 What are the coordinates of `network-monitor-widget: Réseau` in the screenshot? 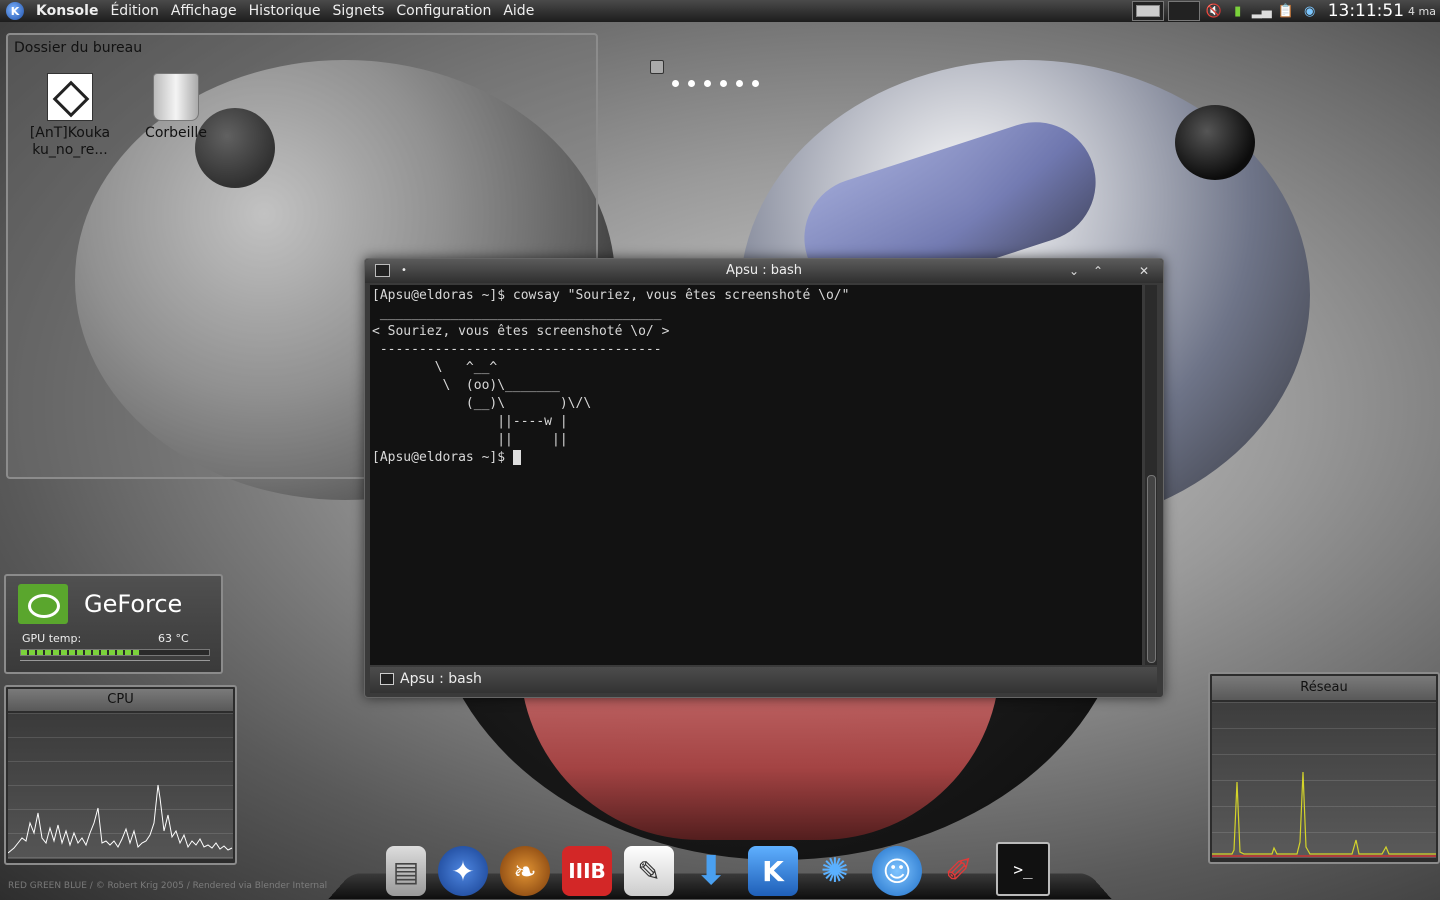 It's located at (1324, 768).